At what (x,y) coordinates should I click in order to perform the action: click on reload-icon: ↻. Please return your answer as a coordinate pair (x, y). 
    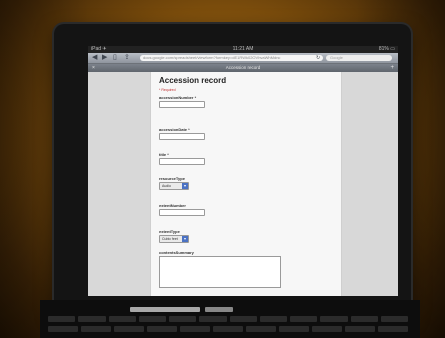
    Looking at the image, I should click on (318, 58).